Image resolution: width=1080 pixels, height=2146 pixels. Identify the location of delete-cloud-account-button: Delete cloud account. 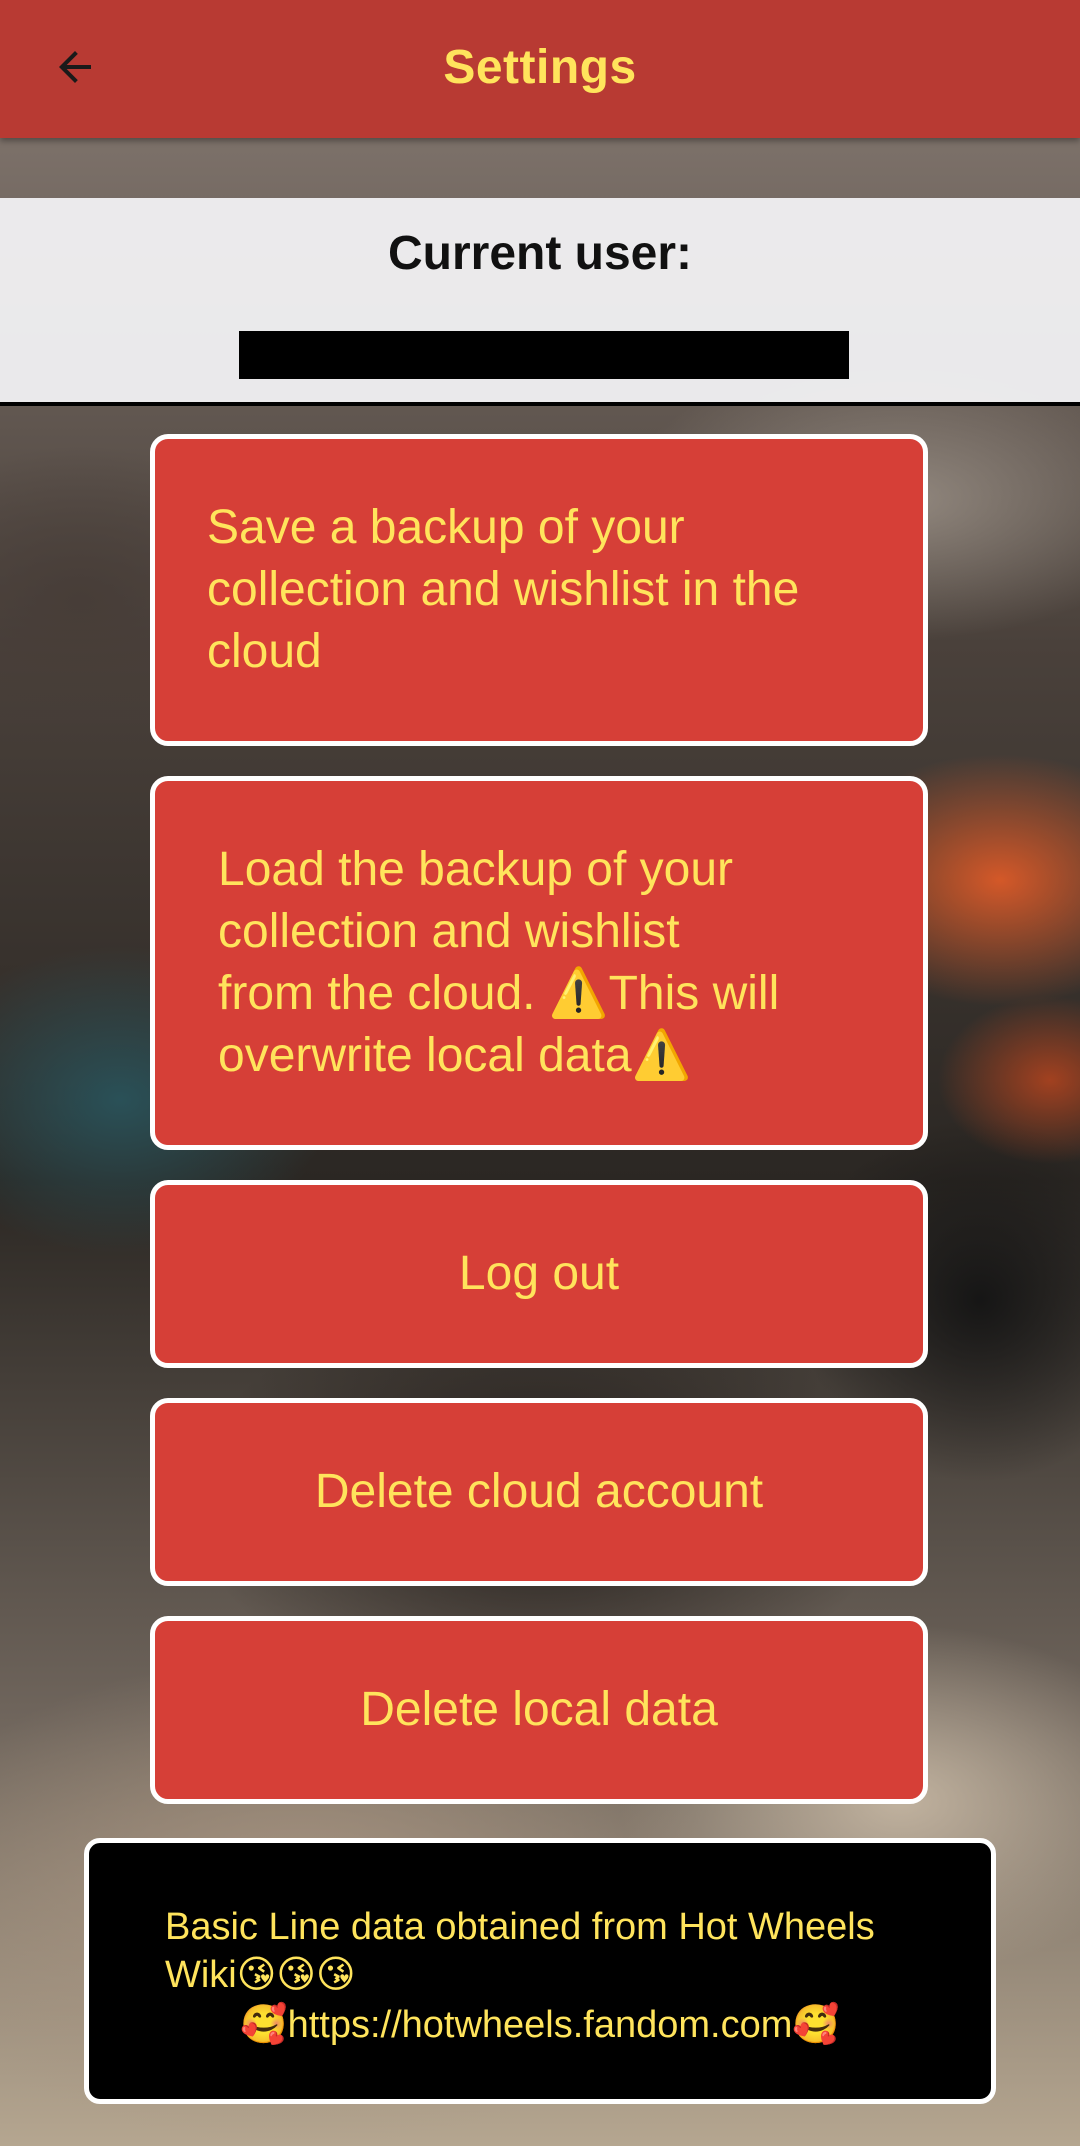
(539, 1492).